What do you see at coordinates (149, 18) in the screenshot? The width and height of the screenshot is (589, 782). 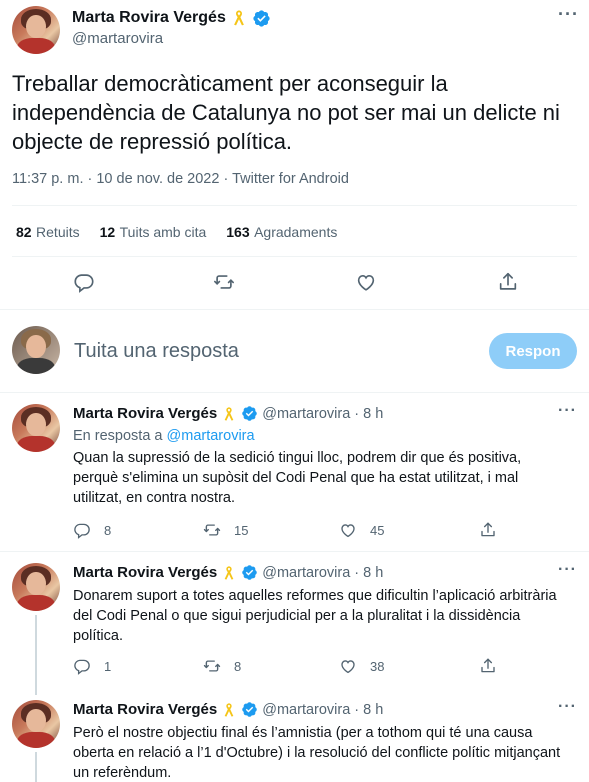 I see `author-name: Marta Rovira Vergés` at bounding box center [149, 18].